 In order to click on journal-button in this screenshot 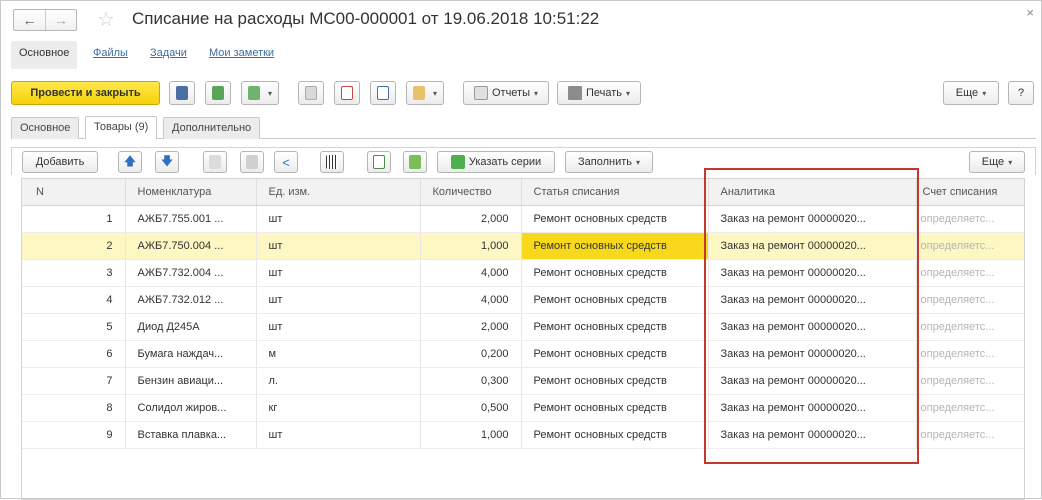, I will do `click(311, 93)`.